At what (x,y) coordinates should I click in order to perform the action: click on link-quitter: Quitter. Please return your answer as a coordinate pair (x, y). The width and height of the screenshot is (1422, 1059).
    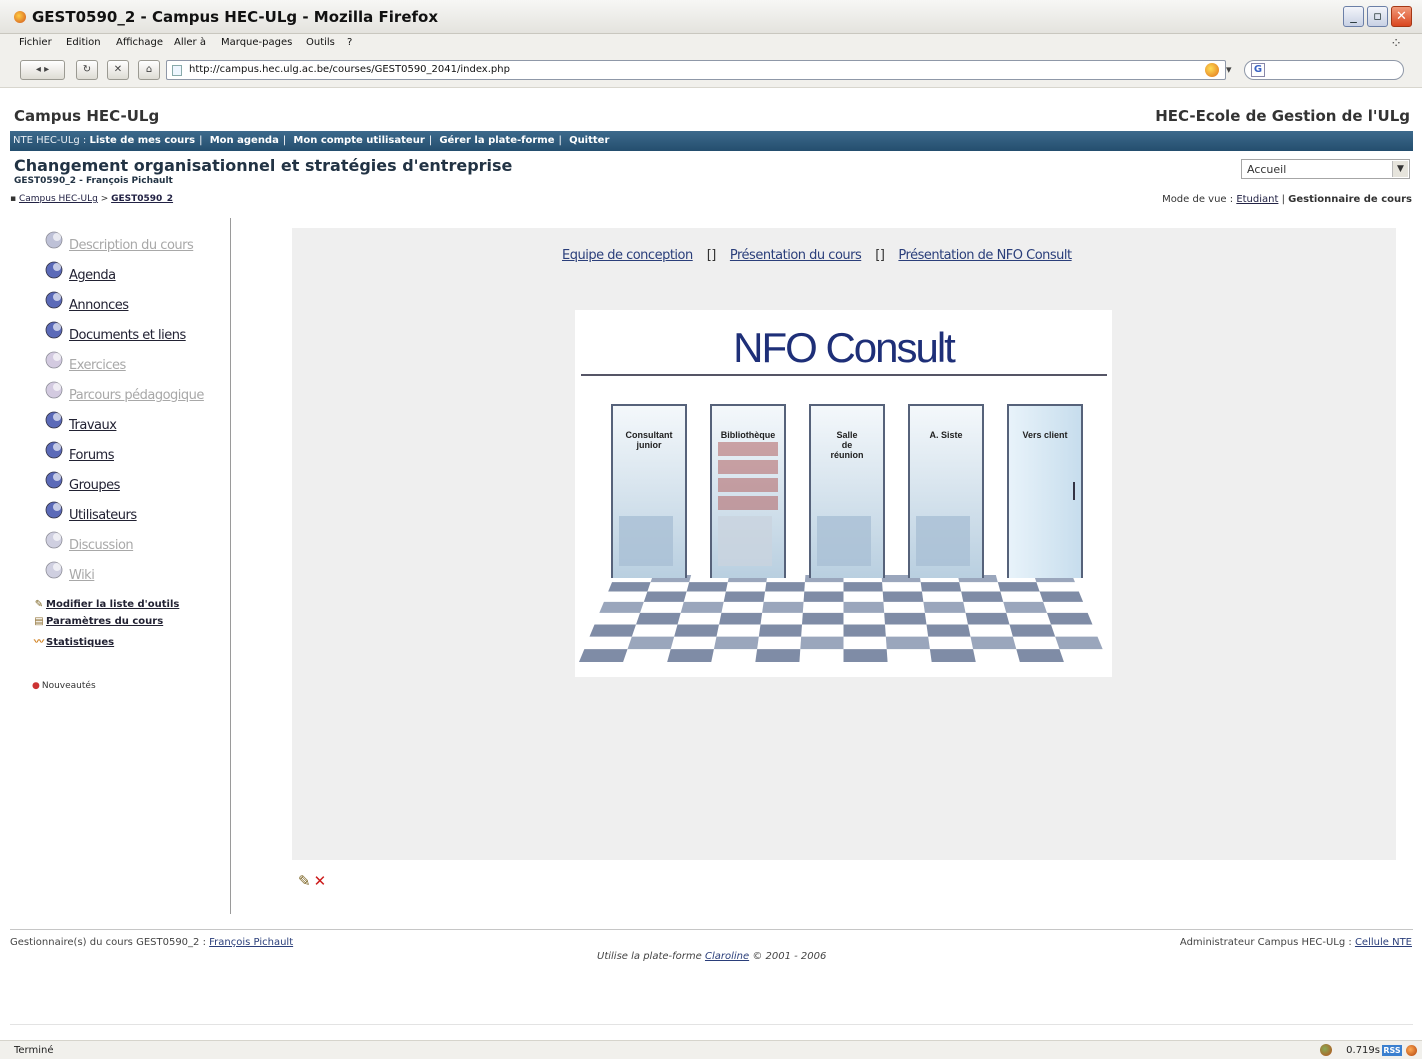
    Looking at the image, I should click on (589, 140).